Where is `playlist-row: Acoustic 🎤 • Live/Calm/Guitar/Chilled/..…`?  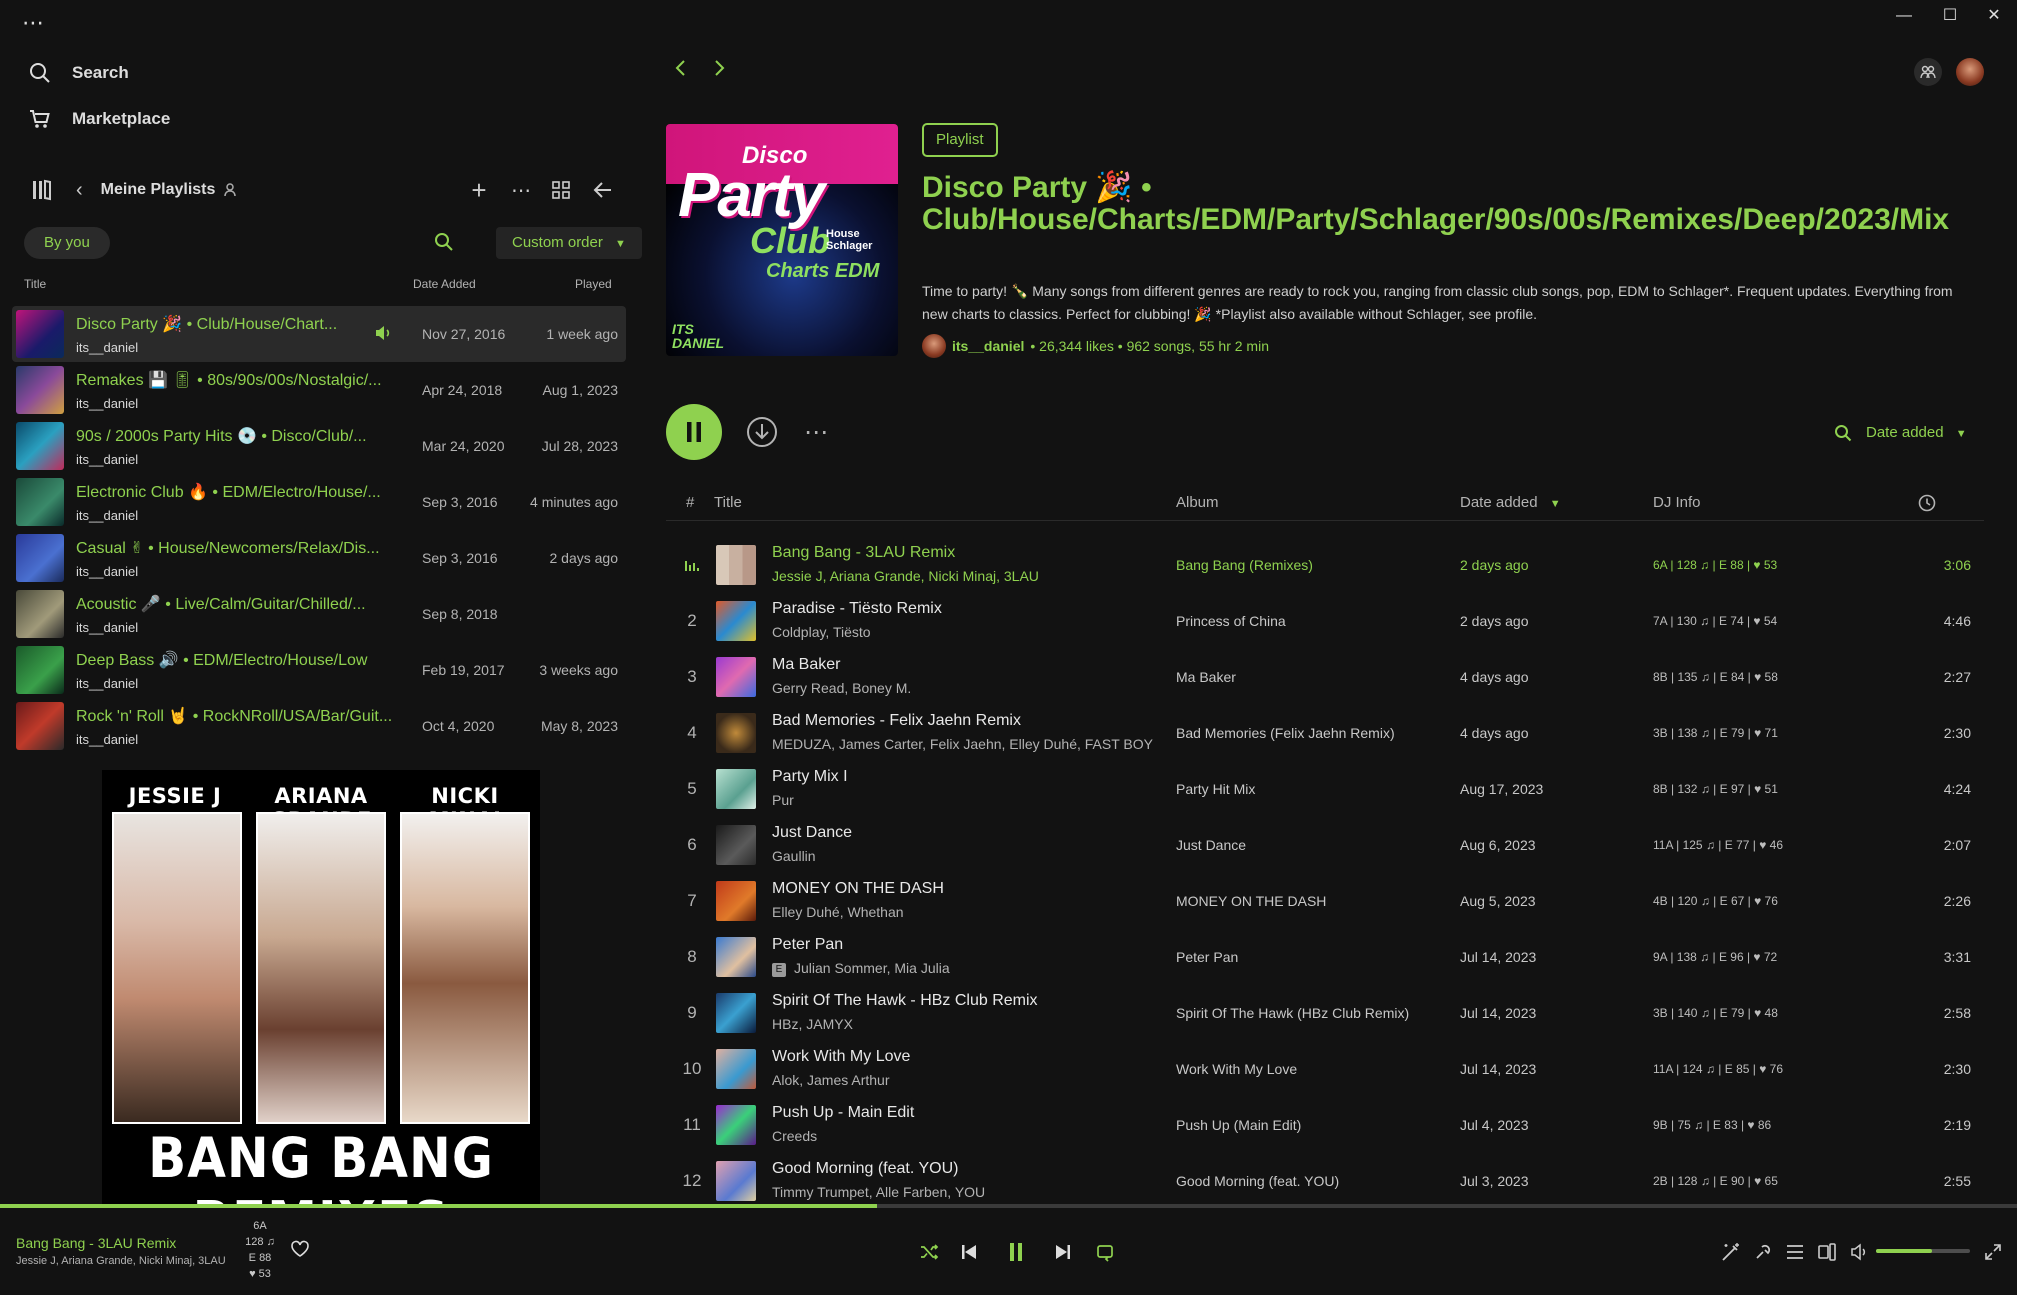 playlist-row: Acoustic 🎤 • Live/Calm/Guitar/Chilled/..… is located at coordinates (319, 614).